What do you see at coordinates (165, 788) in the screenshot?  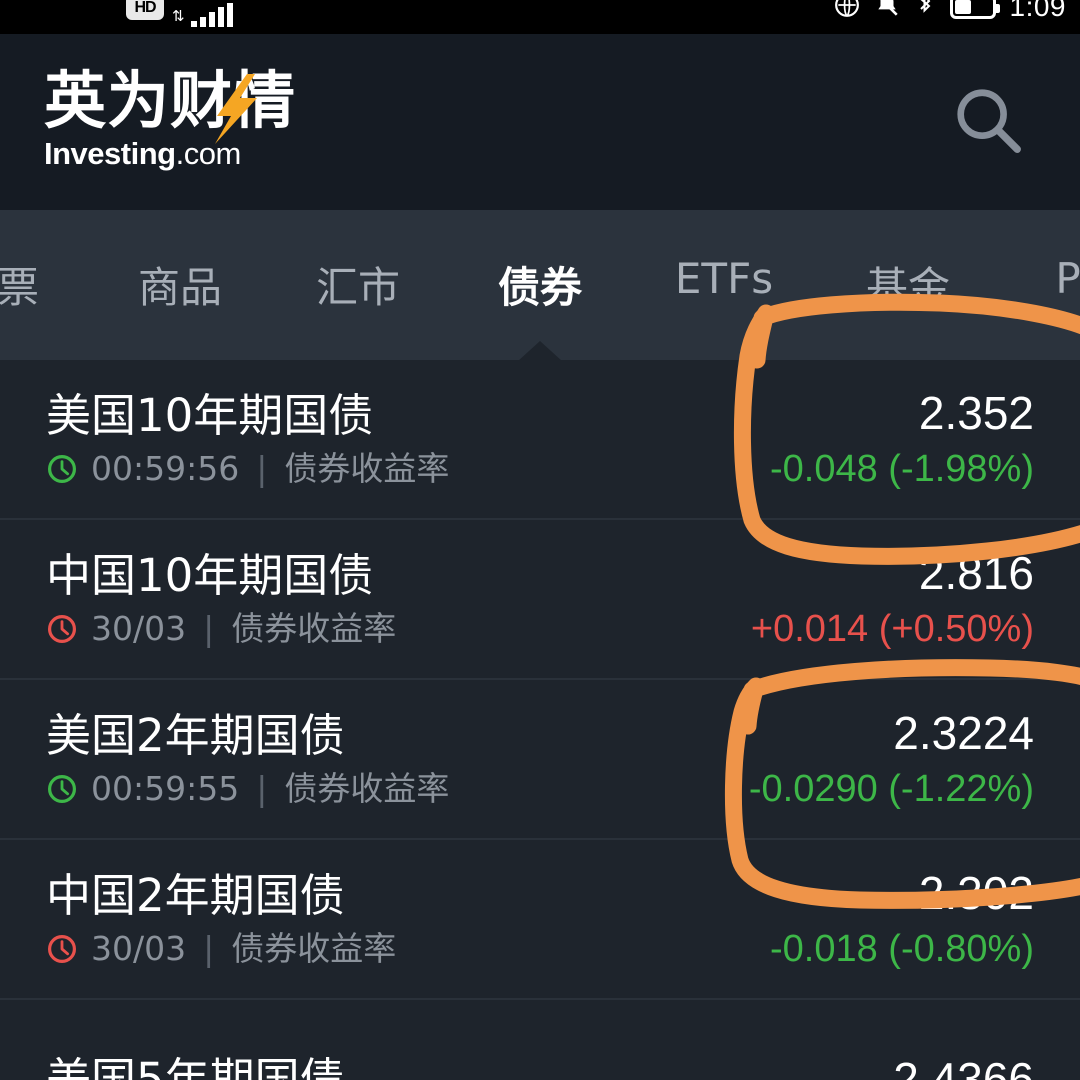 I see `quote-time: 00:59:55` at bounding box center [165, 788].